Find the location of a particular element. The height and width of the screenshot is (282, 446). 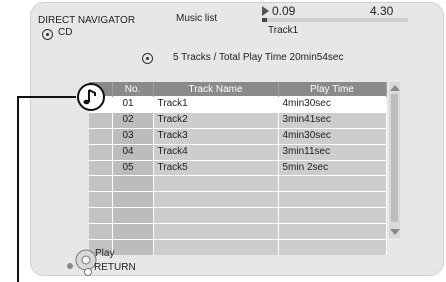

play-hint: Play is located at coordinates (105, 253).